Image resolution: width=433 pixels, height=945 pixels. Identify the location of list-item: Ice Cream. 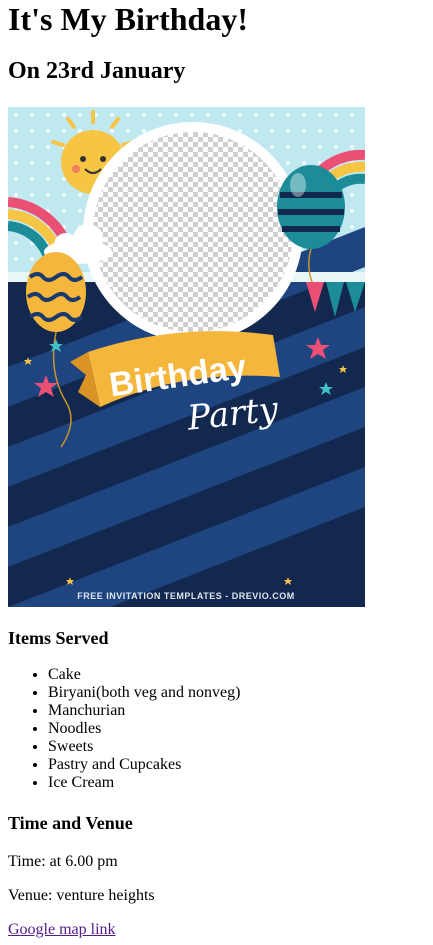
(236, 783).